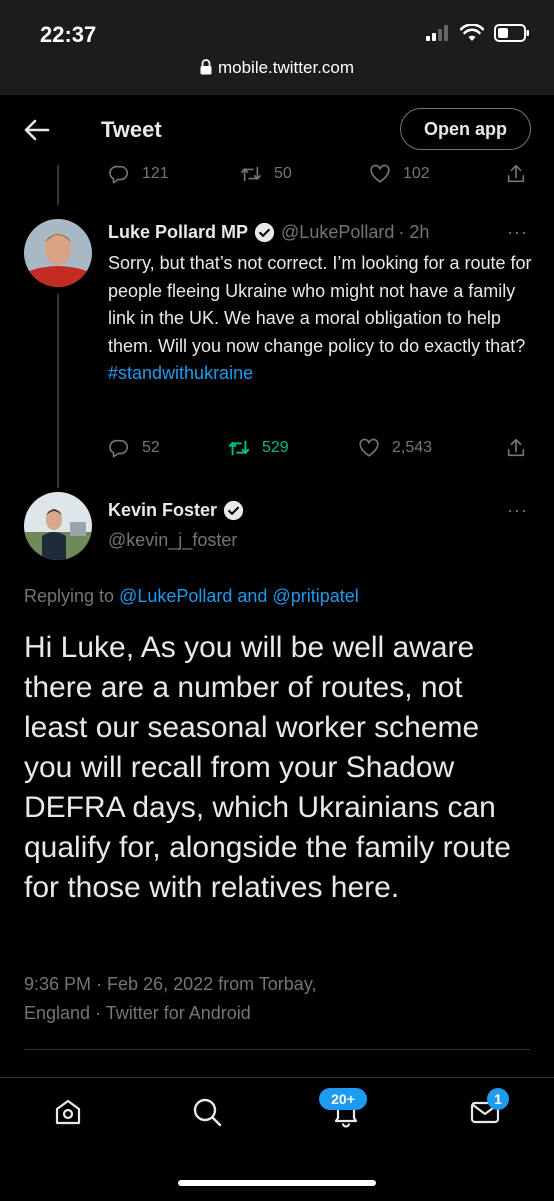  What do you see at coordinates (277, 1049) in the screenshot?
I see `divider` at bounding box center [277, 1049].